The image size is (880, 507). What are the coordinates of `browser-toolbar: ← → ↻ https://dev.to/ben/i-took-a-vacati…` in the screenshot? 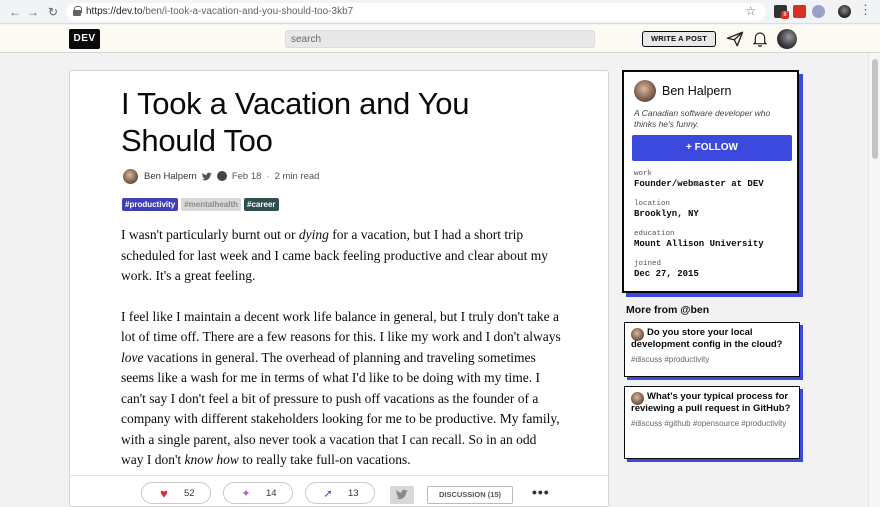 It's located at (440, 12).